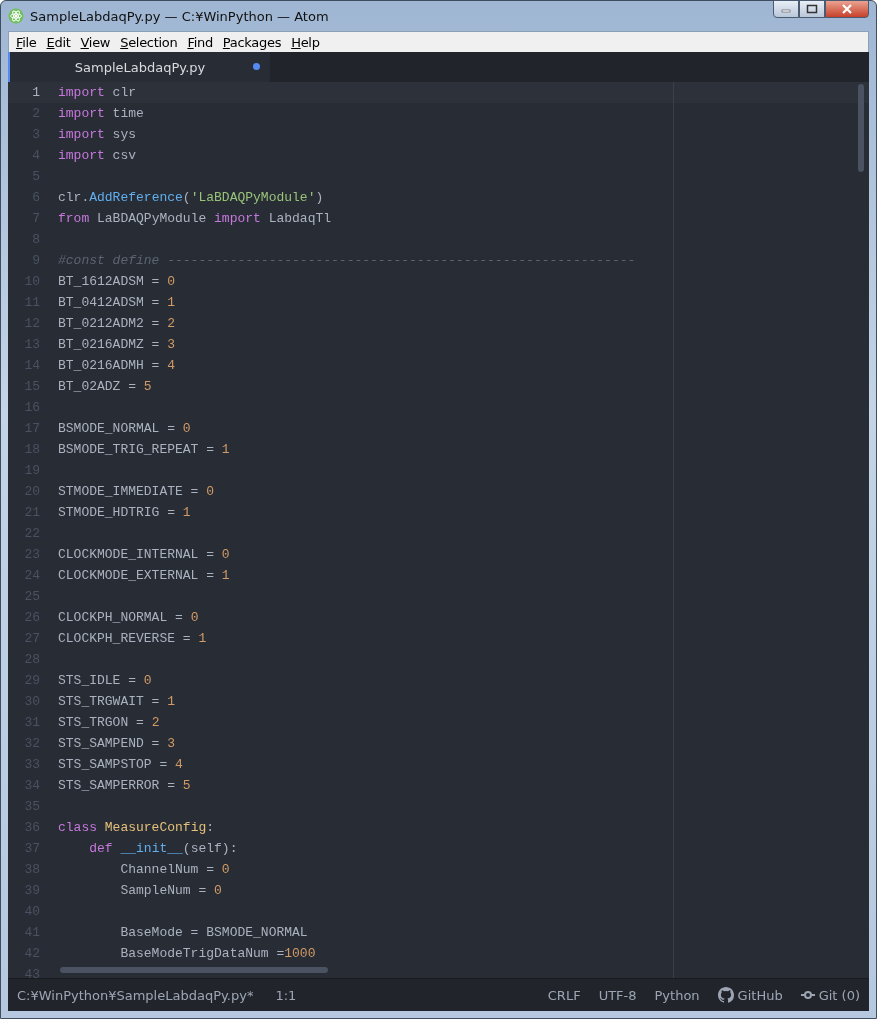 This screenshot has height=1019, width=877. What do you see at coordinates (144, 554) in the screenshot?
I see `code-line: CLOCKMODE_INTERNAL = 0` at bounding box center [144, 554].